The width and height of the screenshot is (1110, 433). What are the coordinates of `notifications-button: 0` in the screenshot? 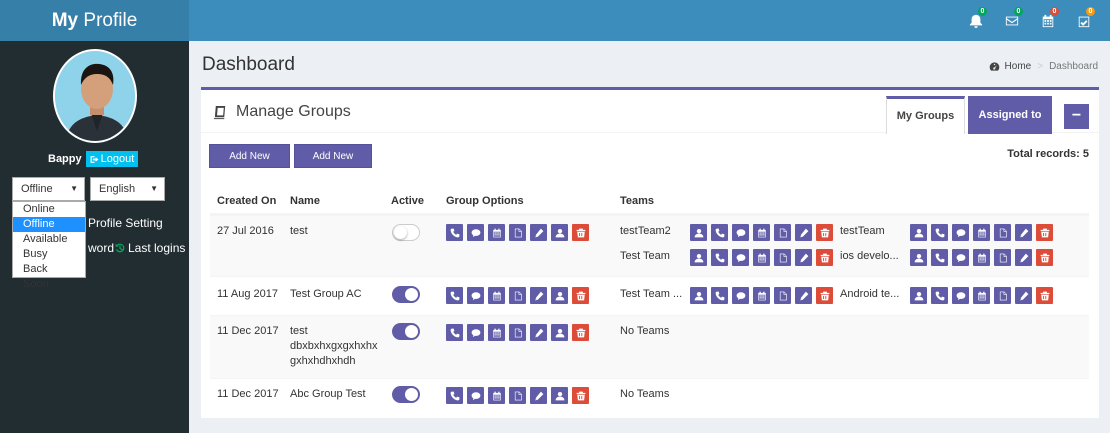 It's located at (976, 20).